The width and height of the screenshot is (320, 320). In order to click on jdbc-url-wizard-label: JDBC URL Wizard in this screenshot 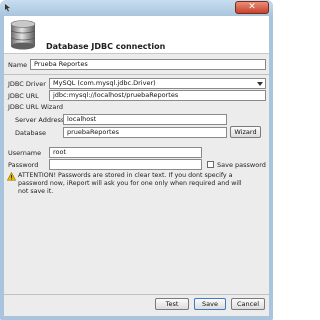, I will do `click(36, 107)`.